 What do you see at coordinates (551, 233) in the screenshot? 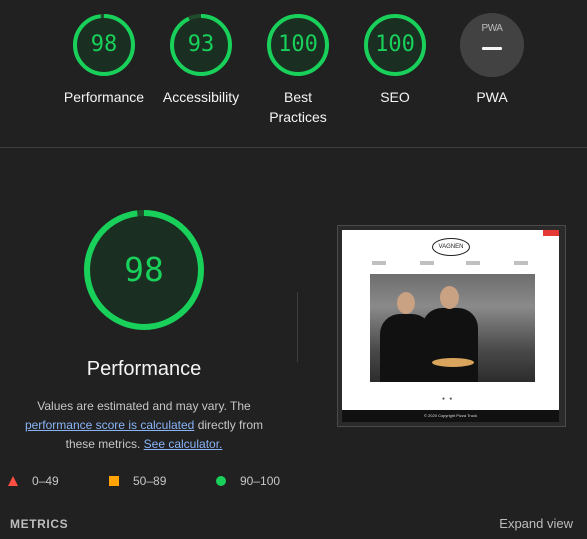
I see `screenshot-red-badge` at bounding box center [551, 233].